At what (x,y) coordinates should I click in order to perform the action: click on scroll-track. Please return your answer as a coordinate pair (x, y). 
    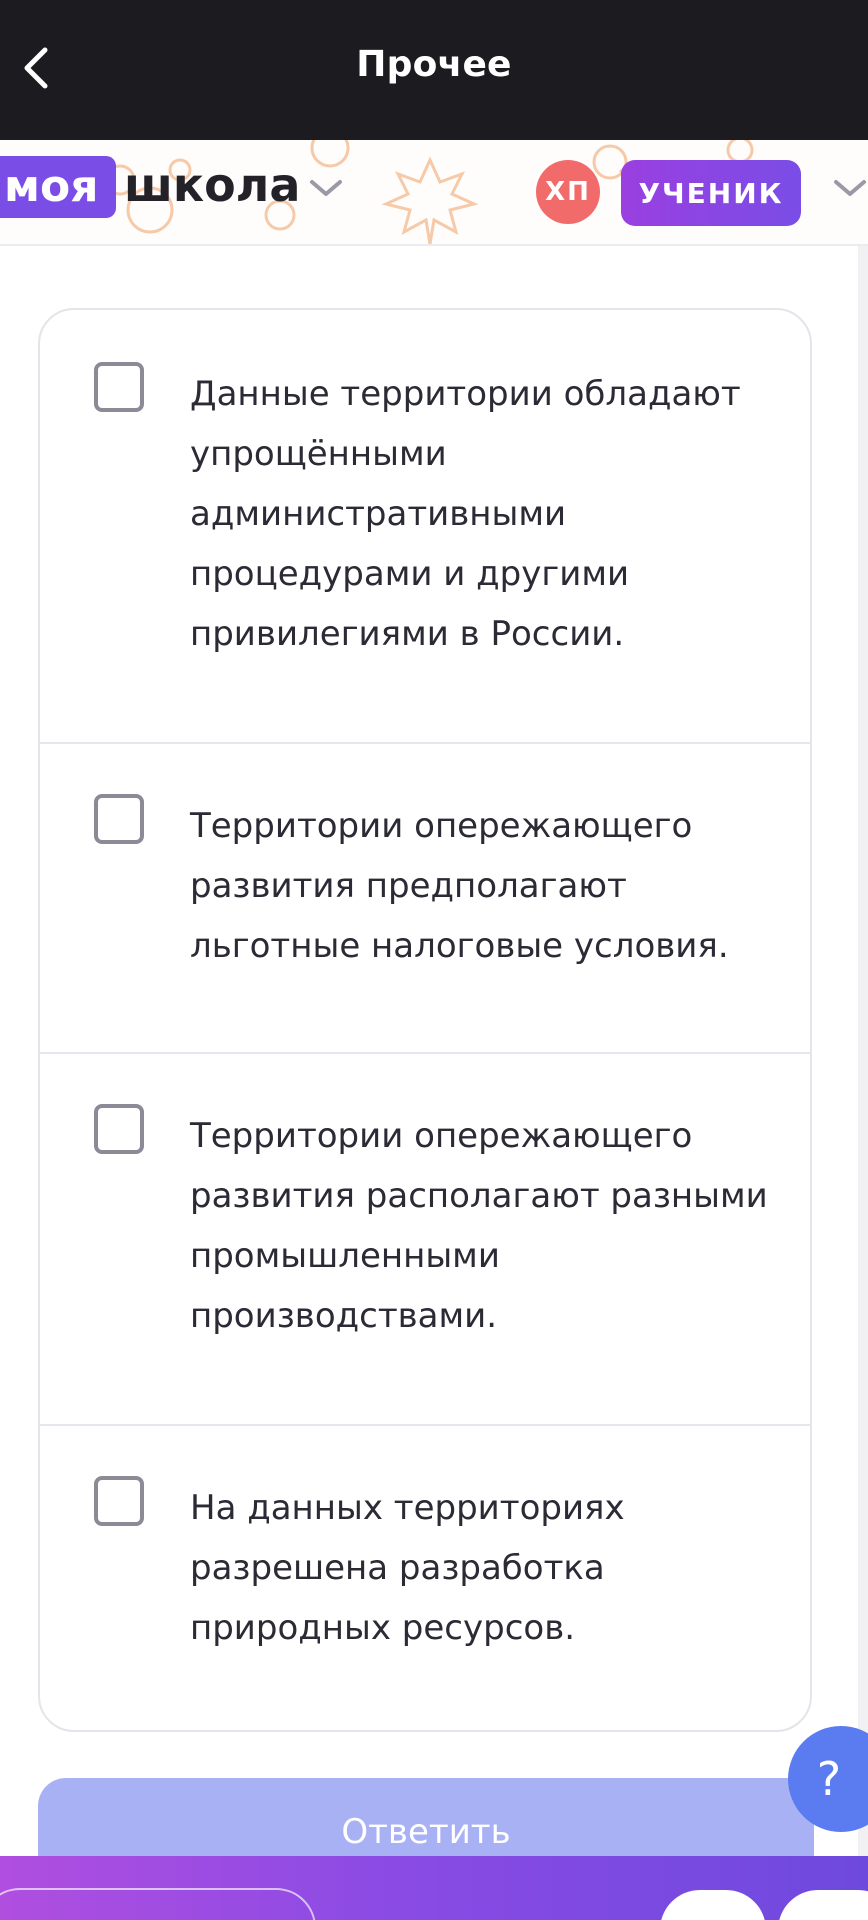
    Looking at the image, I should click on (863, 1051).